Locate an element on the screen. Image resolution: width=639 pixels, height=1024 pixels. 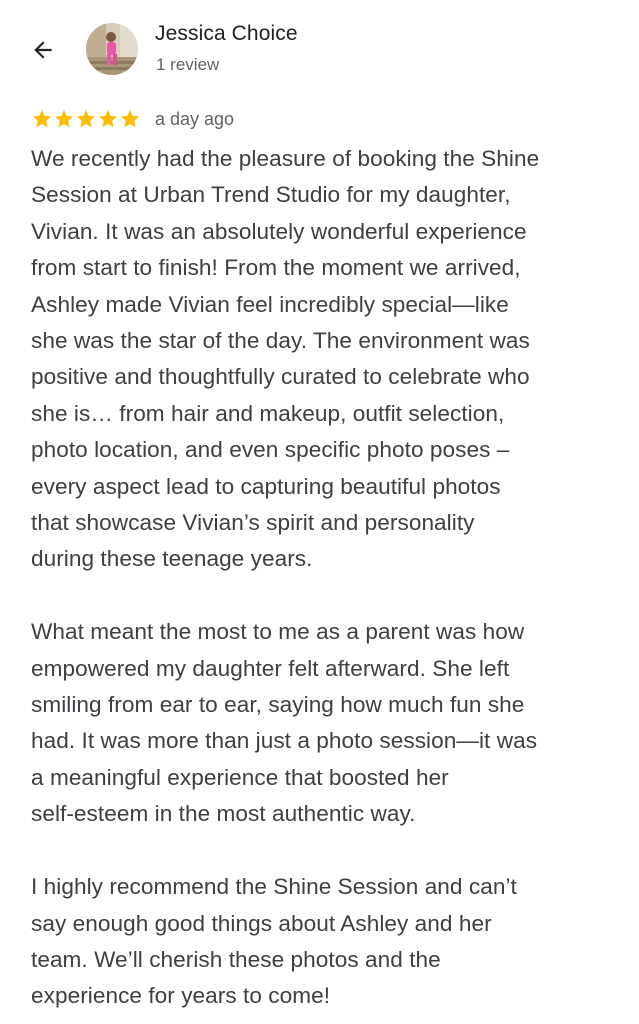
review-count: 1 review is located at coordinates (188, 64).